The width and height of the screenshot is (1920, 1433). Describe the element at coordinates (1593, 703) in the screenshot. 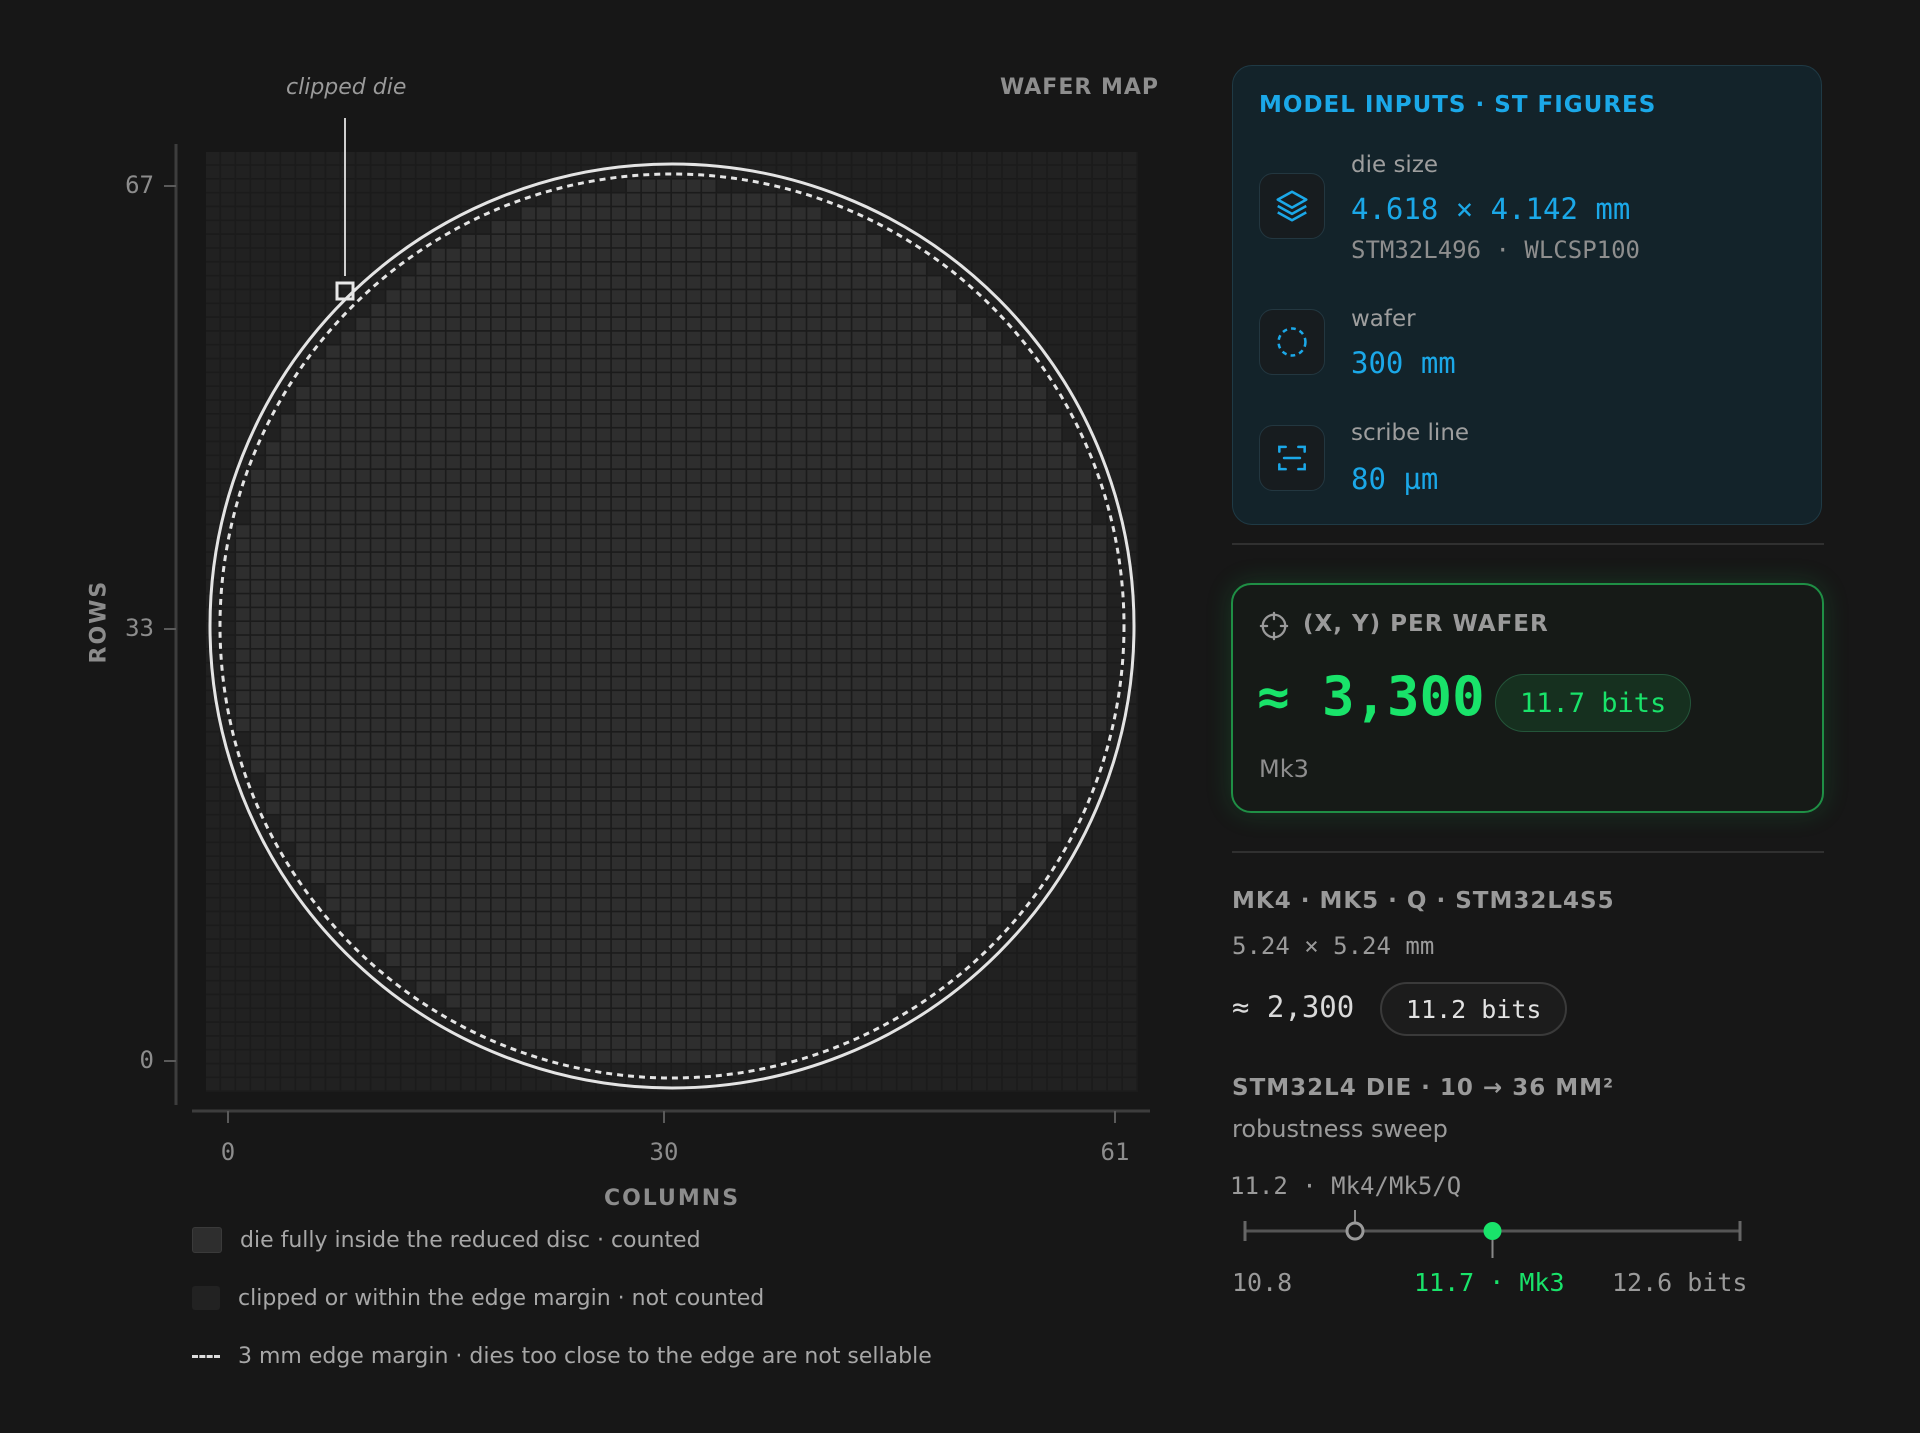

I see `result-bits-badge: 11.7 bits` at that location.